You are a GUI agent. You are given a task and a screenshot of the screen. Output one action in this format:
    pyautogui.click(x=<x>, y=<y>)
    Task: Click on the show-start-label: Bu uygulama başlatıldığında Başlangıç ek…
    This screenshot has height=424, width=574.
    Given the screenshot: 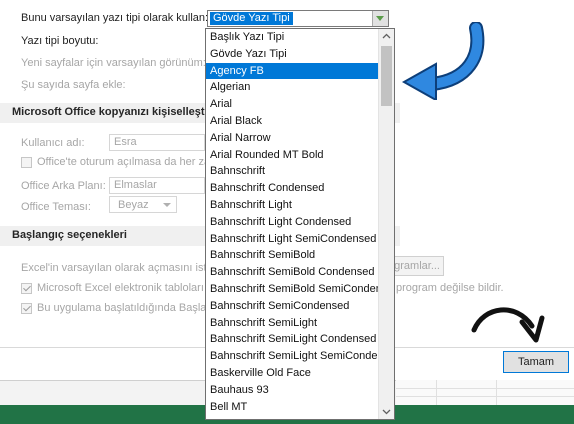 What is the action you would take?
    pyautogui.click(x=121, y=308)
    